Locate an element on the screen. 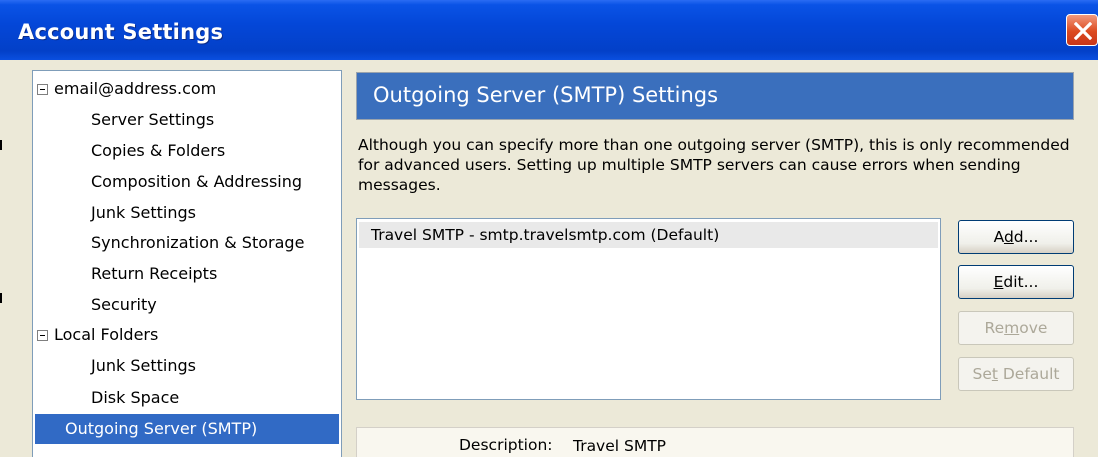  tree-item-disk-space: Disk Space is located at coordinates (135, 398).